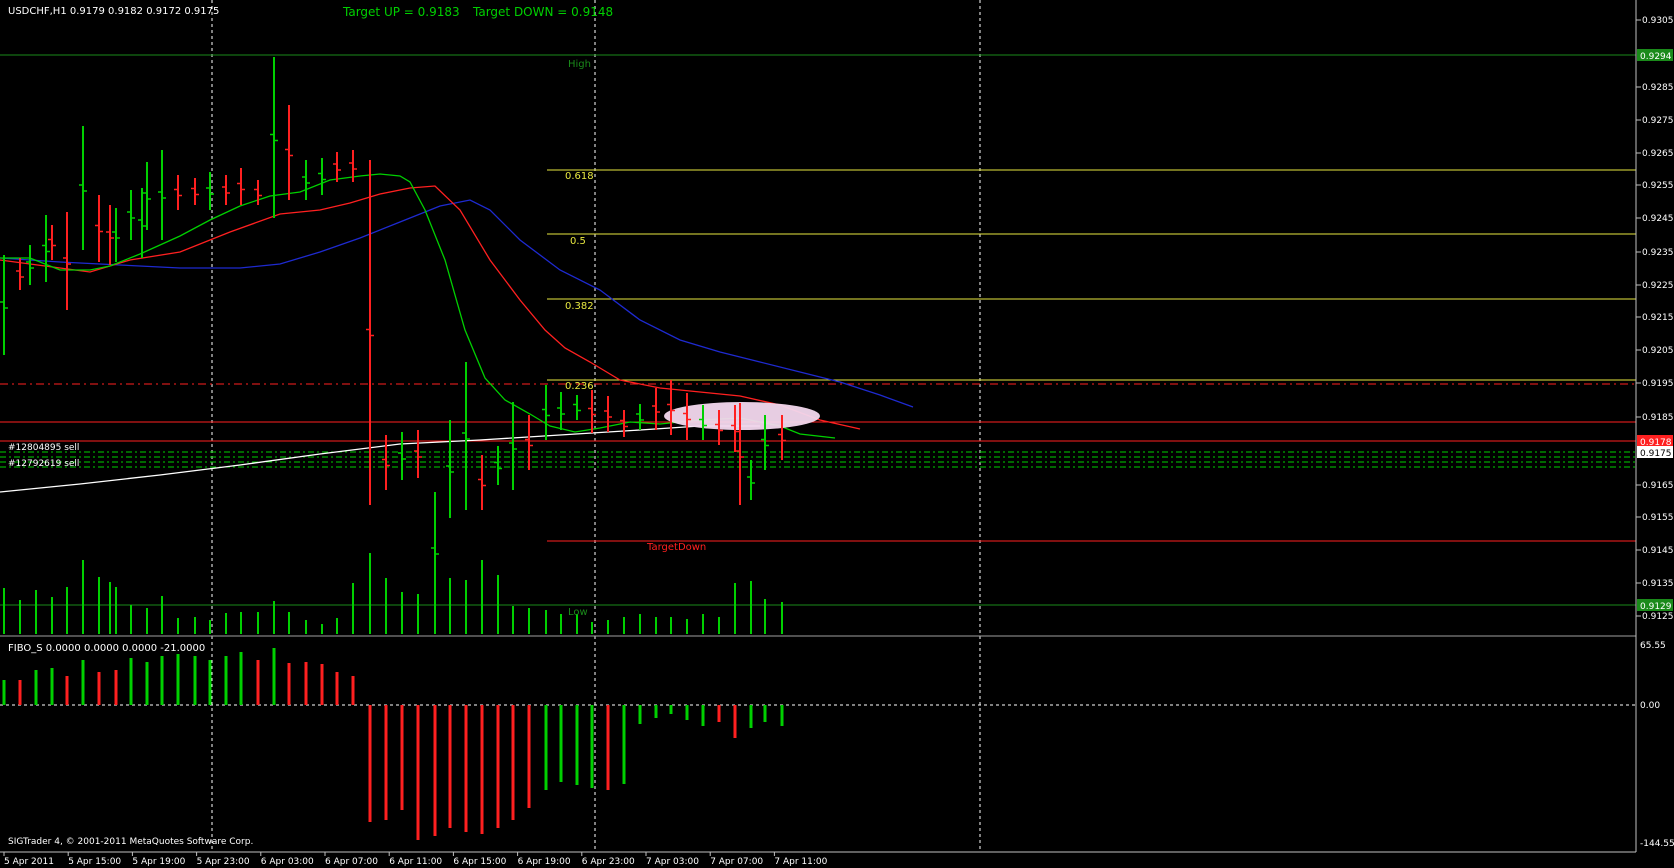  Describe the element at coordinates (1656, 454) in the screenshot. I see `current-price-badge-text: 0.9175` at that location.